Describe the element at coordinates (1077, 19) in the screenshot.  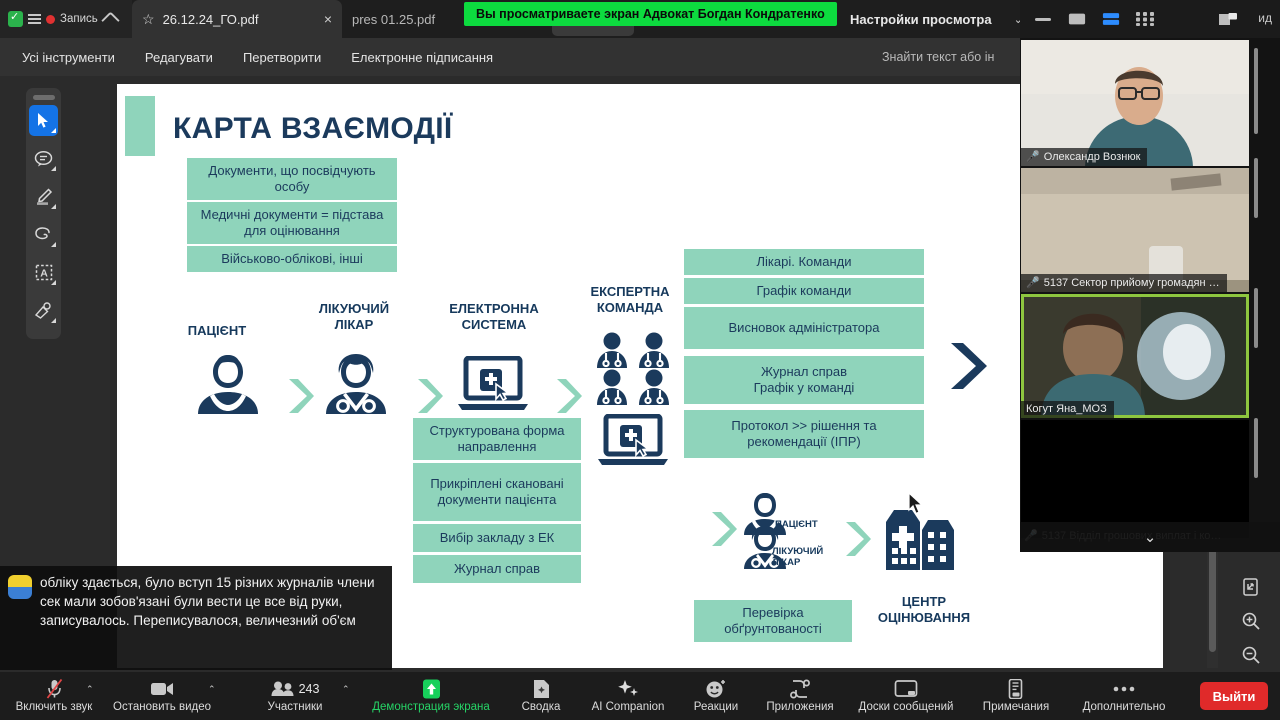
I see `speaker-view-icon` at that location.